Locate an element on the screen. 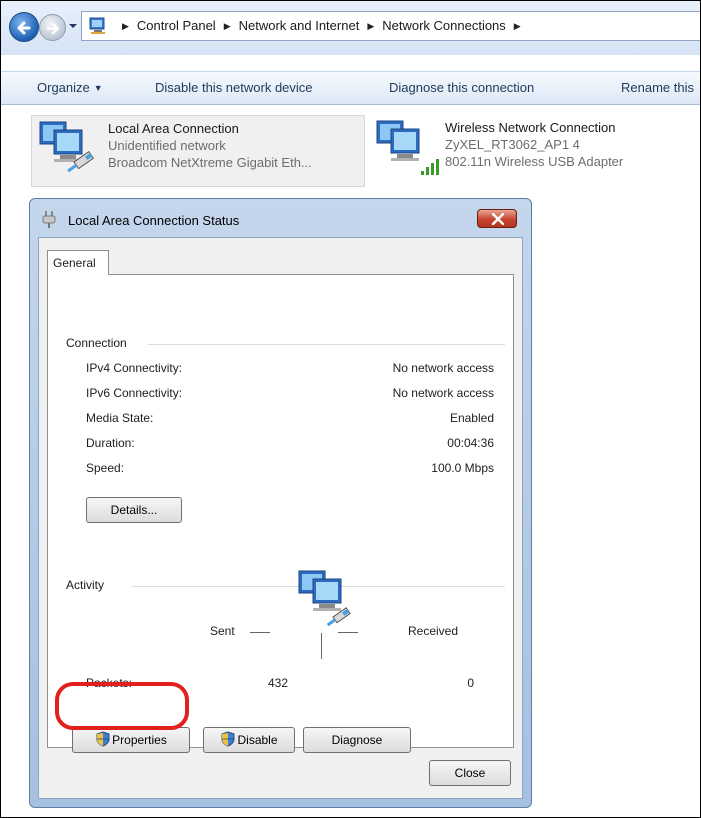  rename-button: Rename this is located at coordinates (657, 87).